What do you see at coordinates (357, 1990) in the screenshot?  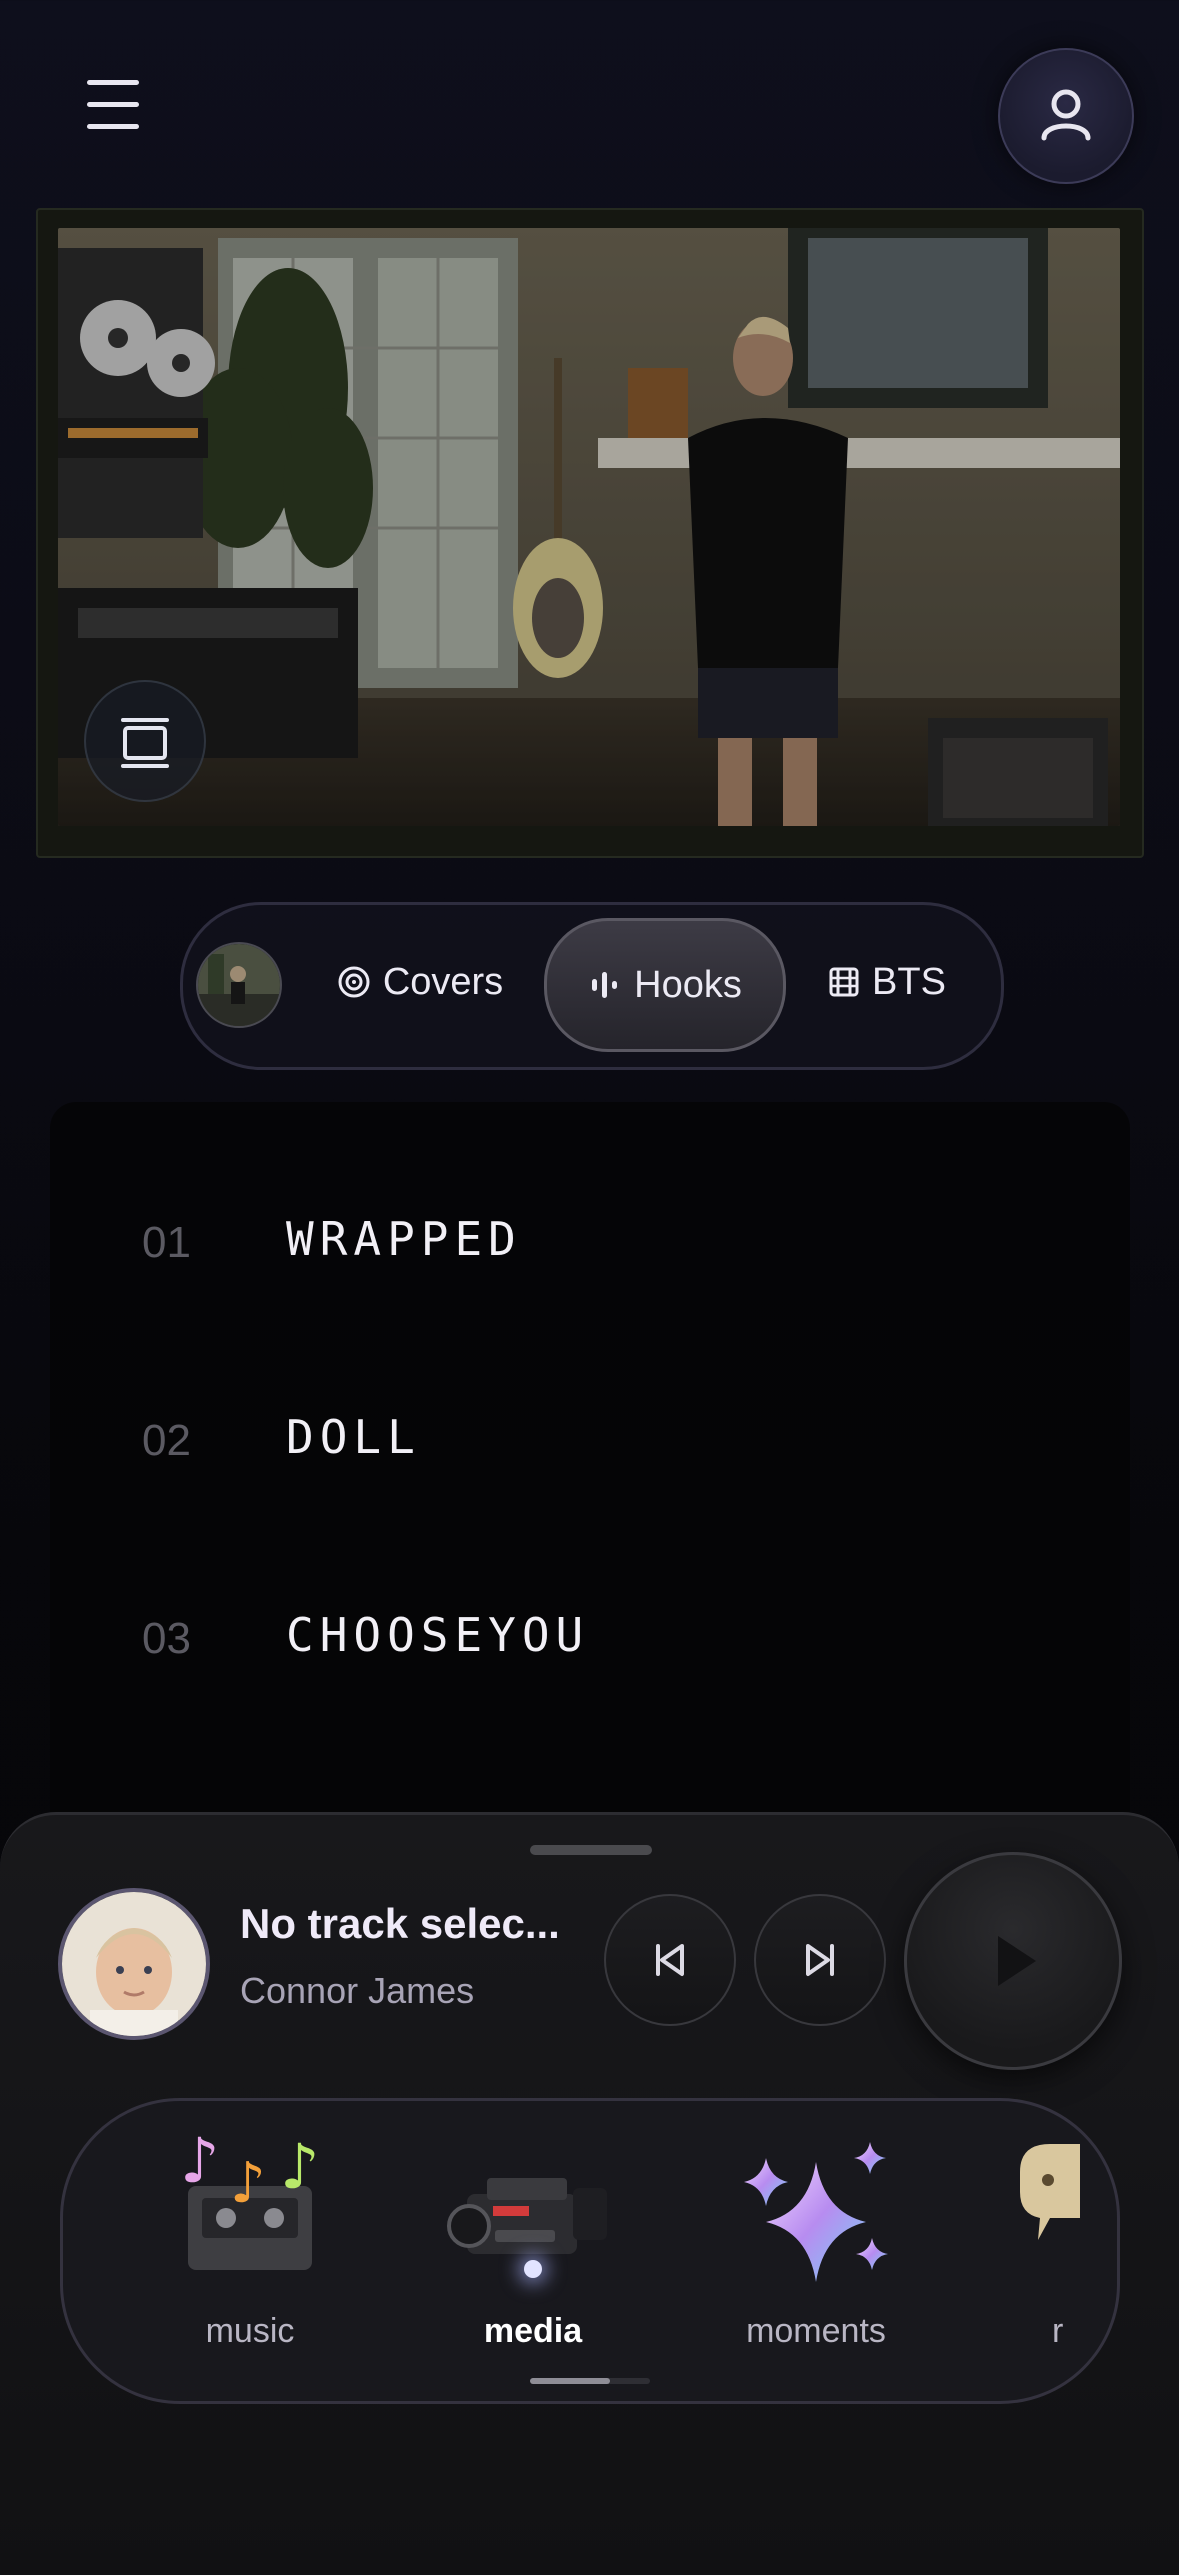 I see `now-playing-artist: Connor James` at bounding box center [357, 1990].